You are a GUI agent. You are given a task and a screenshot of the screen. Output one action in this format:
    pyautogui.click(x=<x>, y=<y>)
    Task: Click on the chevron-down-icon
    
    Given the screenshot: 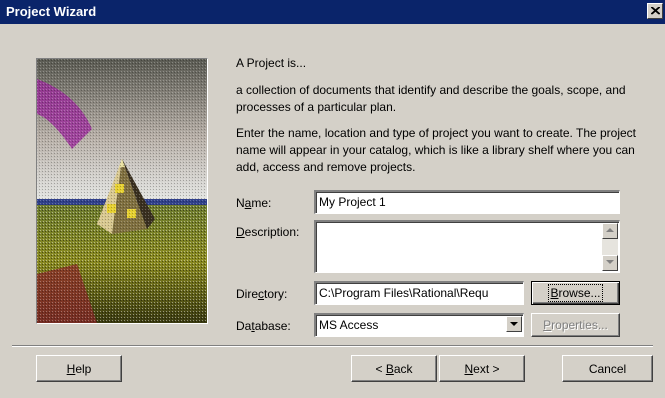 What is the action you would take?
    pyautogui.click(x=514, y=324)
    